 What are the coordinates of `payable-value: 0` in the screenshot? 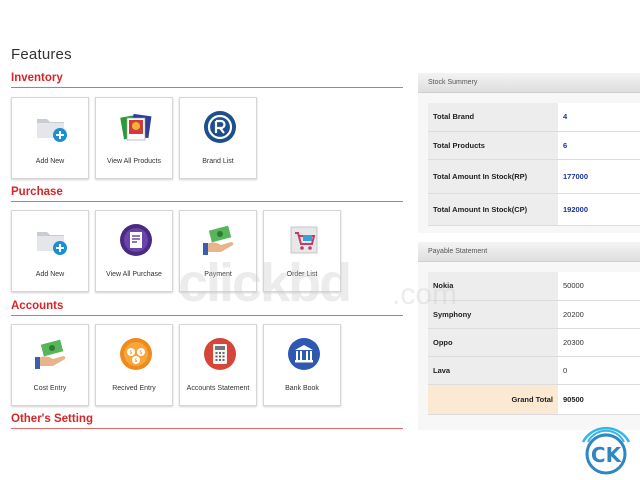 It's located at (599, 370).